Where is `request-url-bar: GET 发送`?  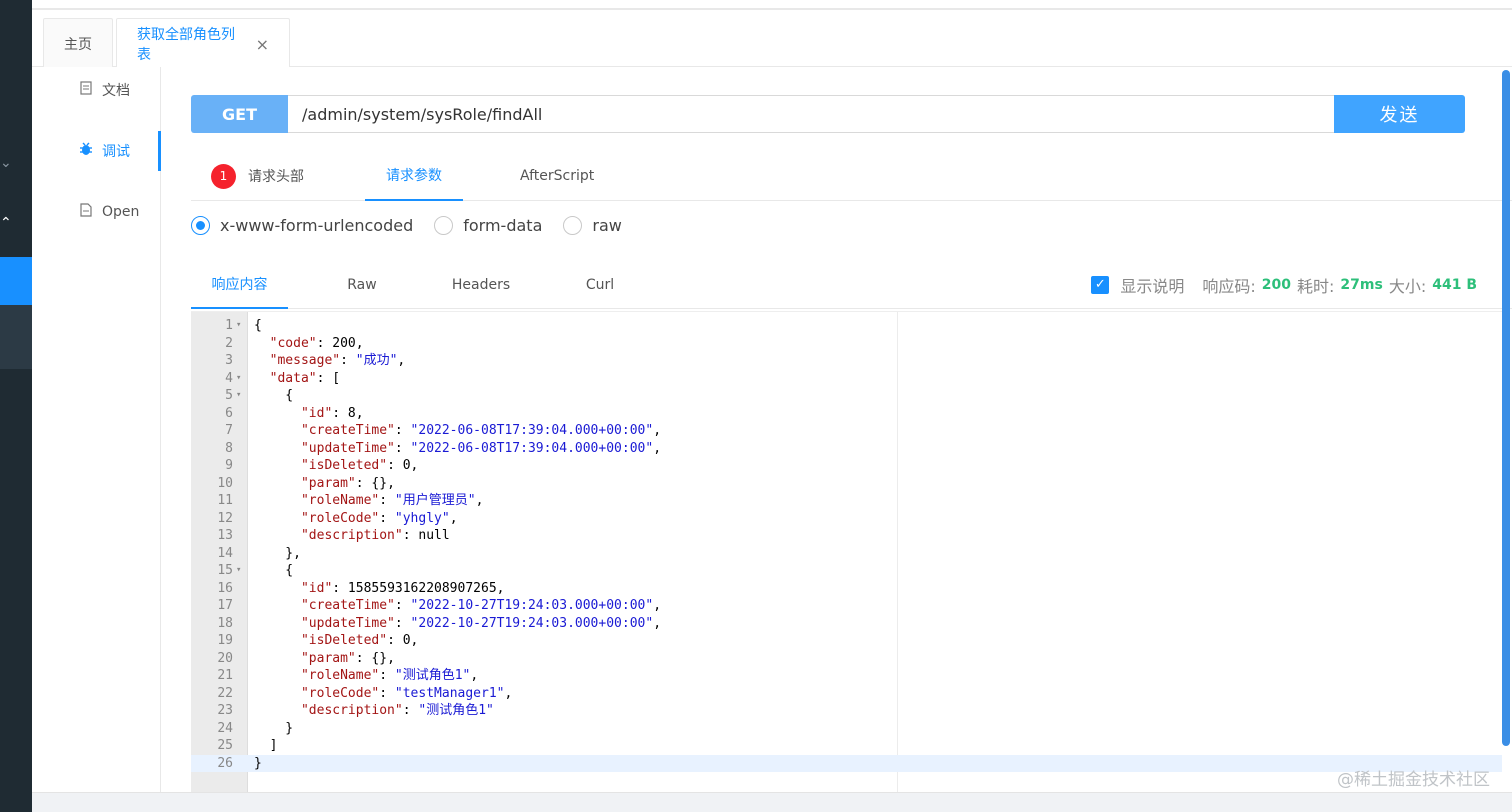
request-url-bar: GET 发送 is located at coordinates (828, 114).